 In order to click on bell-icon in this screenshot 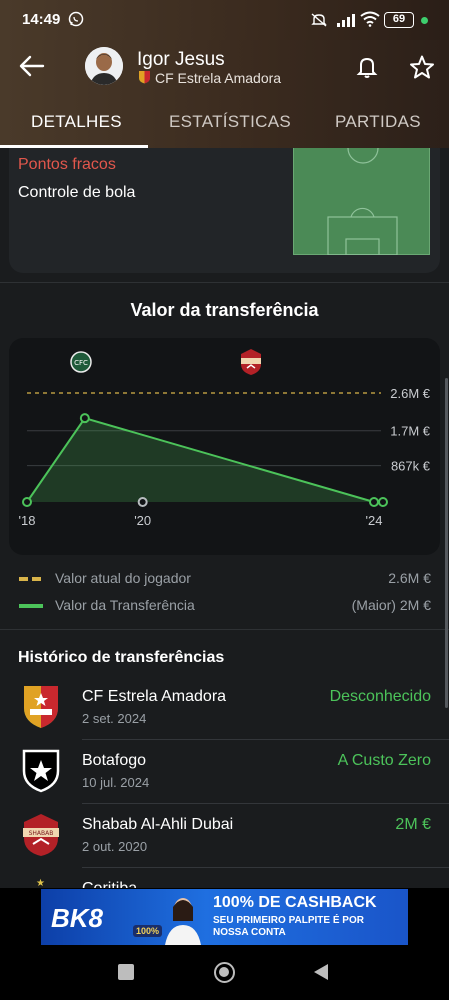, I will do `click(367, 69)`.